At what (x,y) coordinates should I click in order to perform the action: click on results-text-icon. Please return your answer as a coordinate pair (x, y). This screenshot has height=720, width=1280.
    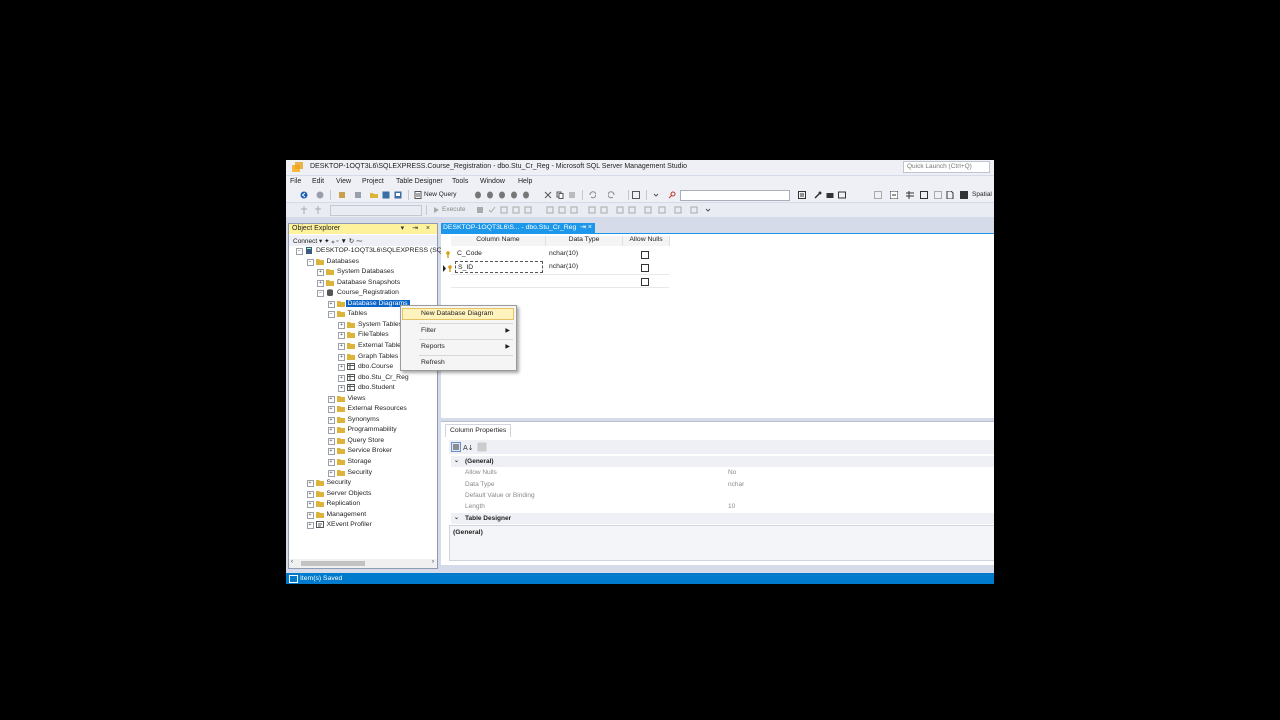
    Looking at the image, I should click on (550, 210).